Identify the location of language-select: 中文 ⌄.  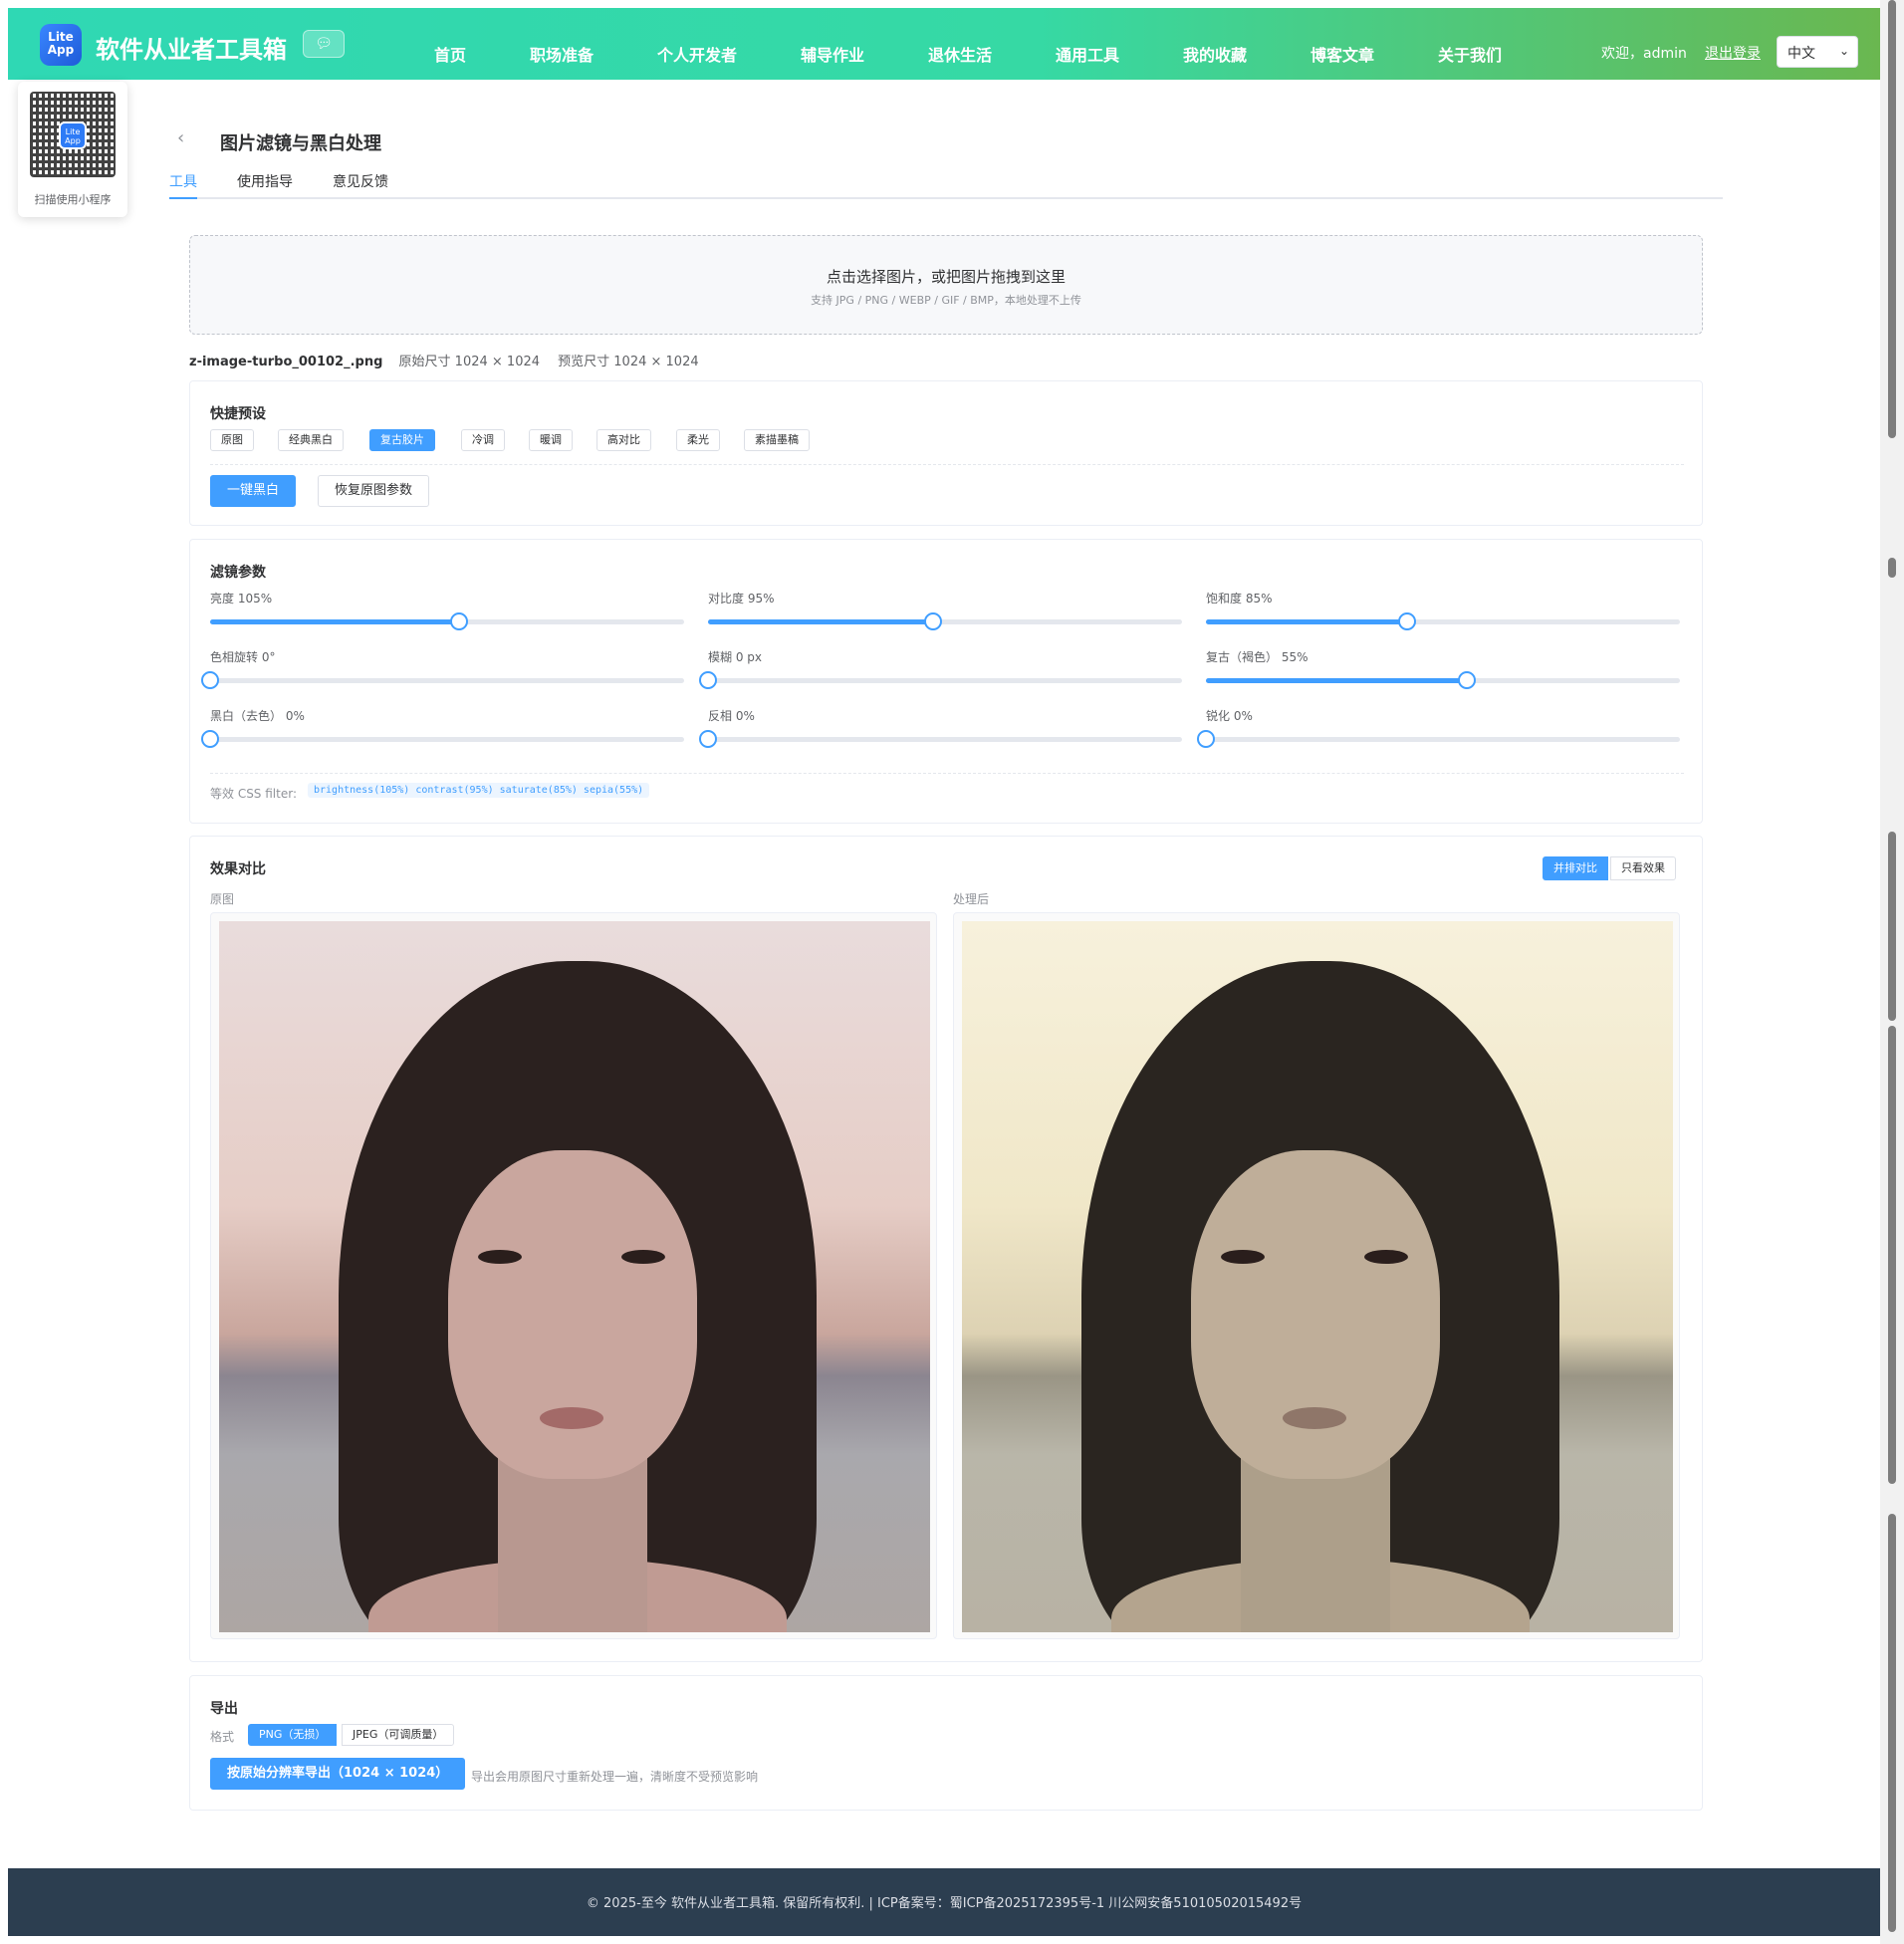
(1817, 52).